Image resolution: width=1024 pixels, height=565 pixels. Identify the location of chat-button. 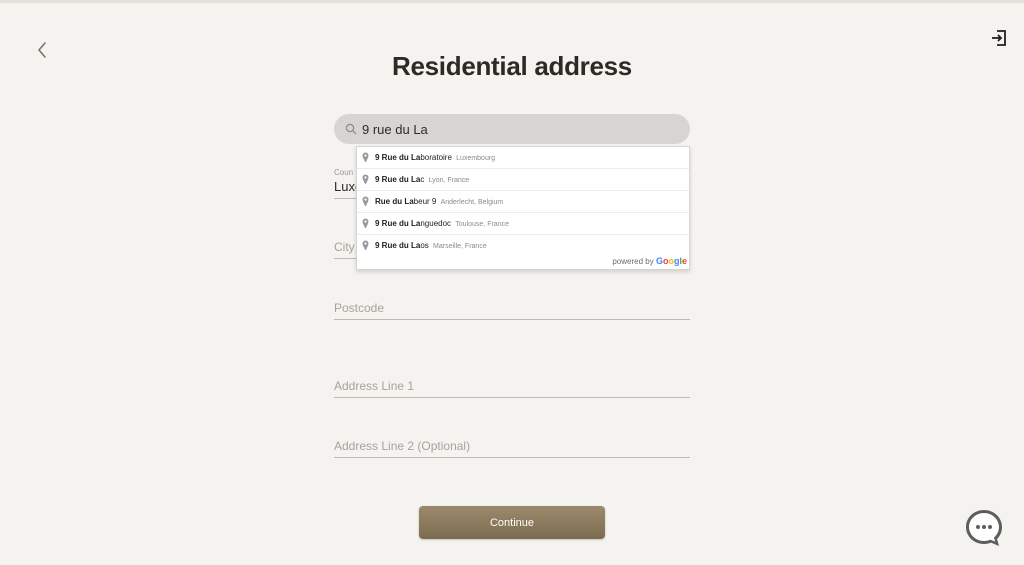
(984, 528).